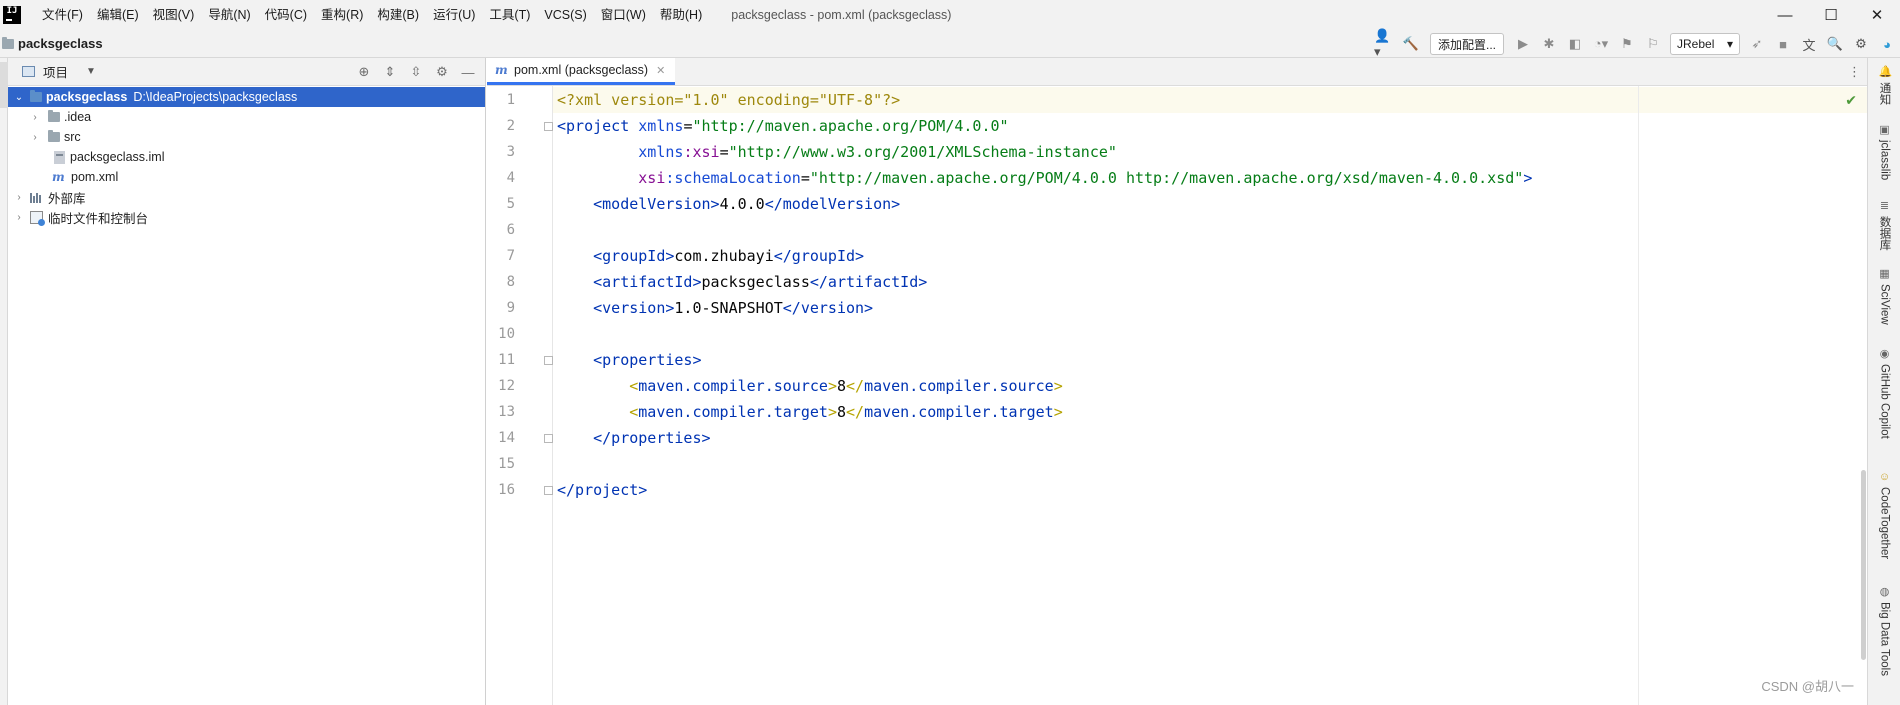 The width and height of the screenshot is (1900, 705). I want to click on tool-tab-sciview: ▦ SciView, so click(1884, 296).